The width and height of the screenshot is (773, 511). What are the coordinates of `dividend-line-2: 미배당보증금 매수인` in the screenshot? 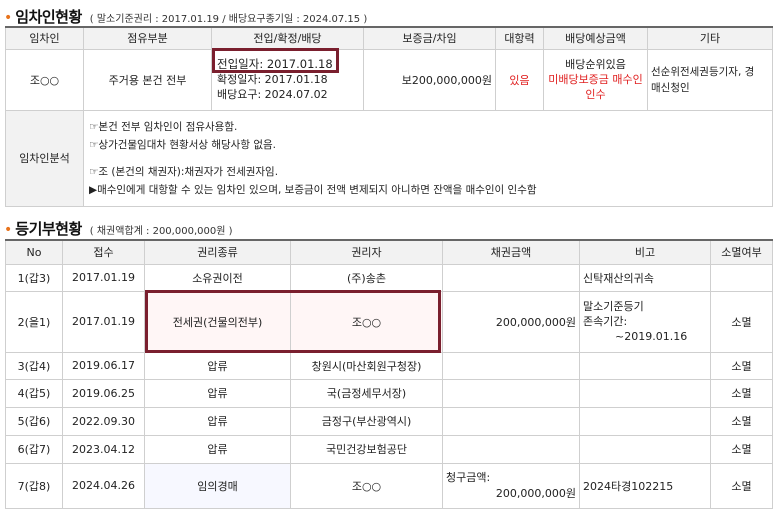 It's located at (595, 79).